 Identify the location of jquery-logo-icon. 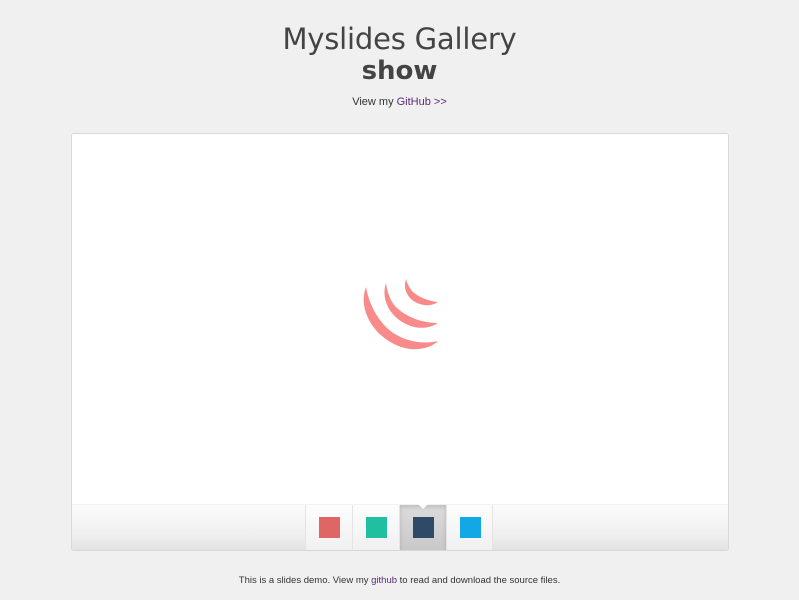
(400, 314).